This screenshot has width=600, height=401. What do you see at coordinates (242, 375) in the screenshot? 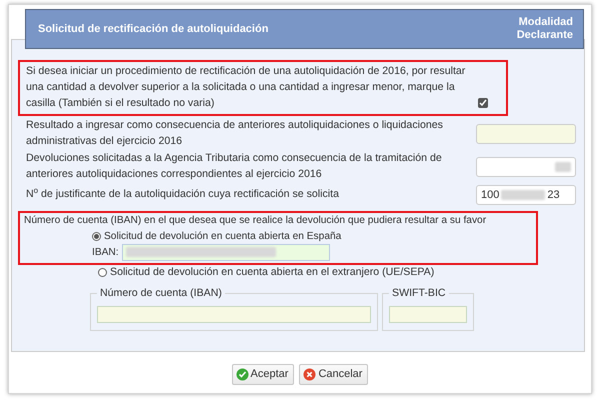
I see `check-icon` at bounding box center [242, 375].